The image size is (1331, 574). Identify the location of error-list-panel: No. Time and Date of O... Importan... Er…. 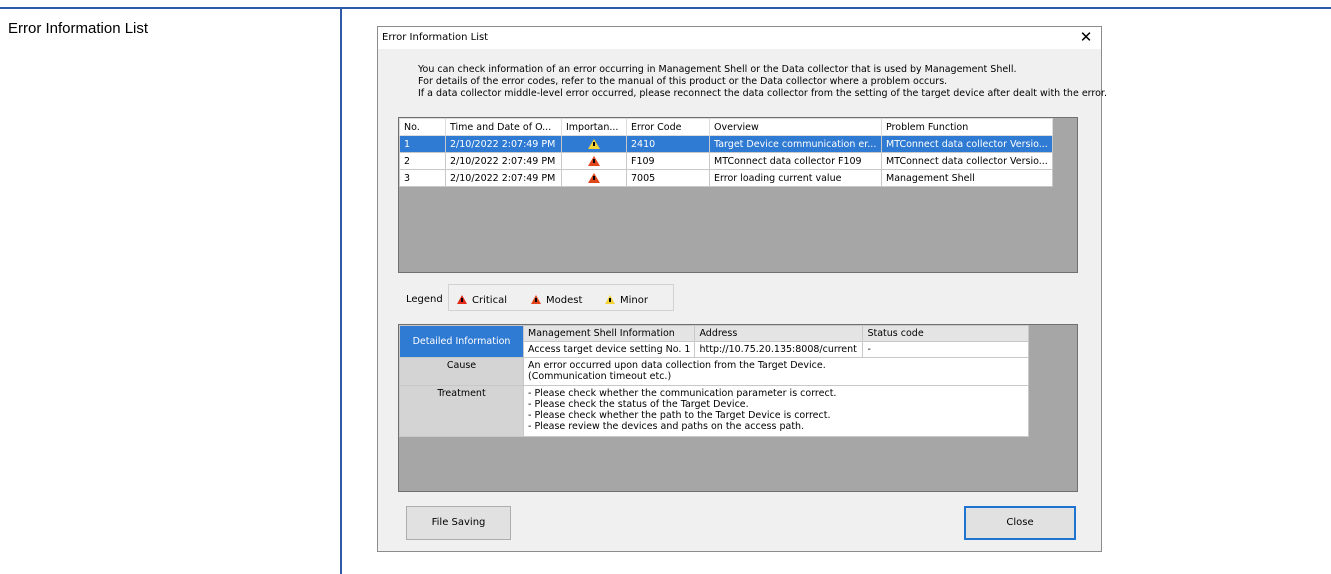
(738, 195).